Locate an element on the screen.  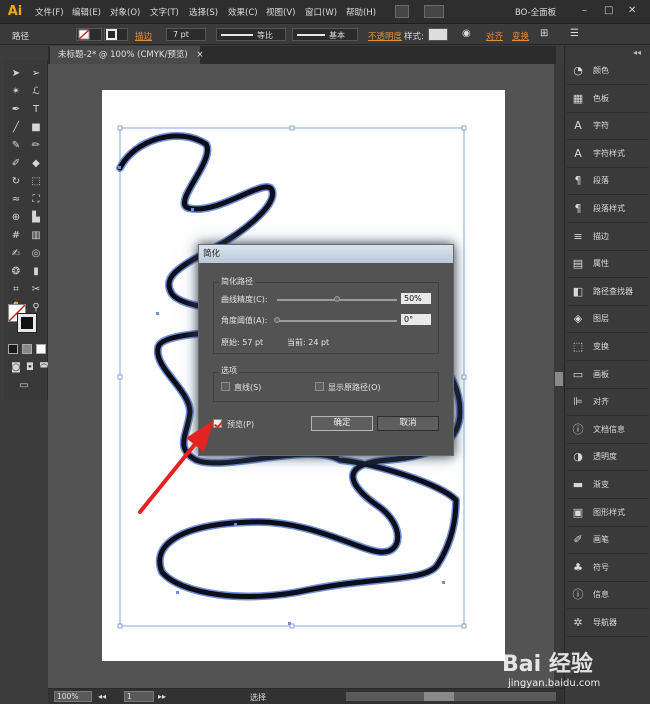
brush-definition: 基本 is located at coordinates (325, 34).